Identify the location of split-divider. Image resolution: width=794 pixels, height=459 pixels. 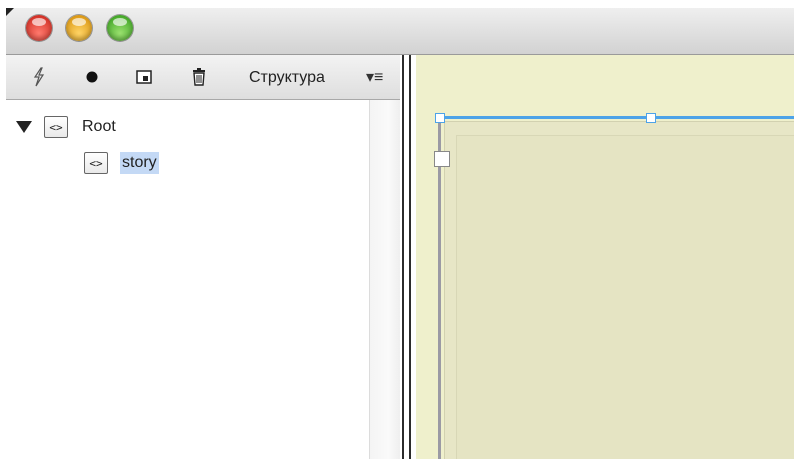
(408, 257).